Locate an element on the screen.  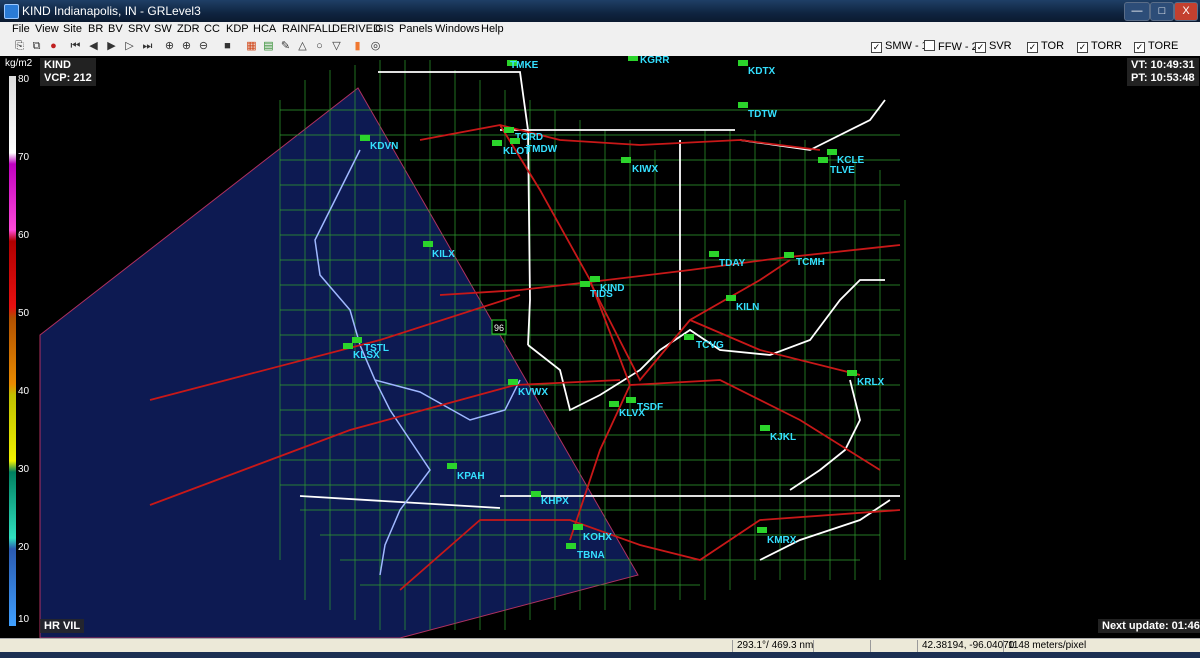
checkbox-smw: ✓ SMW - 1 is located at coordinates (899, 46).